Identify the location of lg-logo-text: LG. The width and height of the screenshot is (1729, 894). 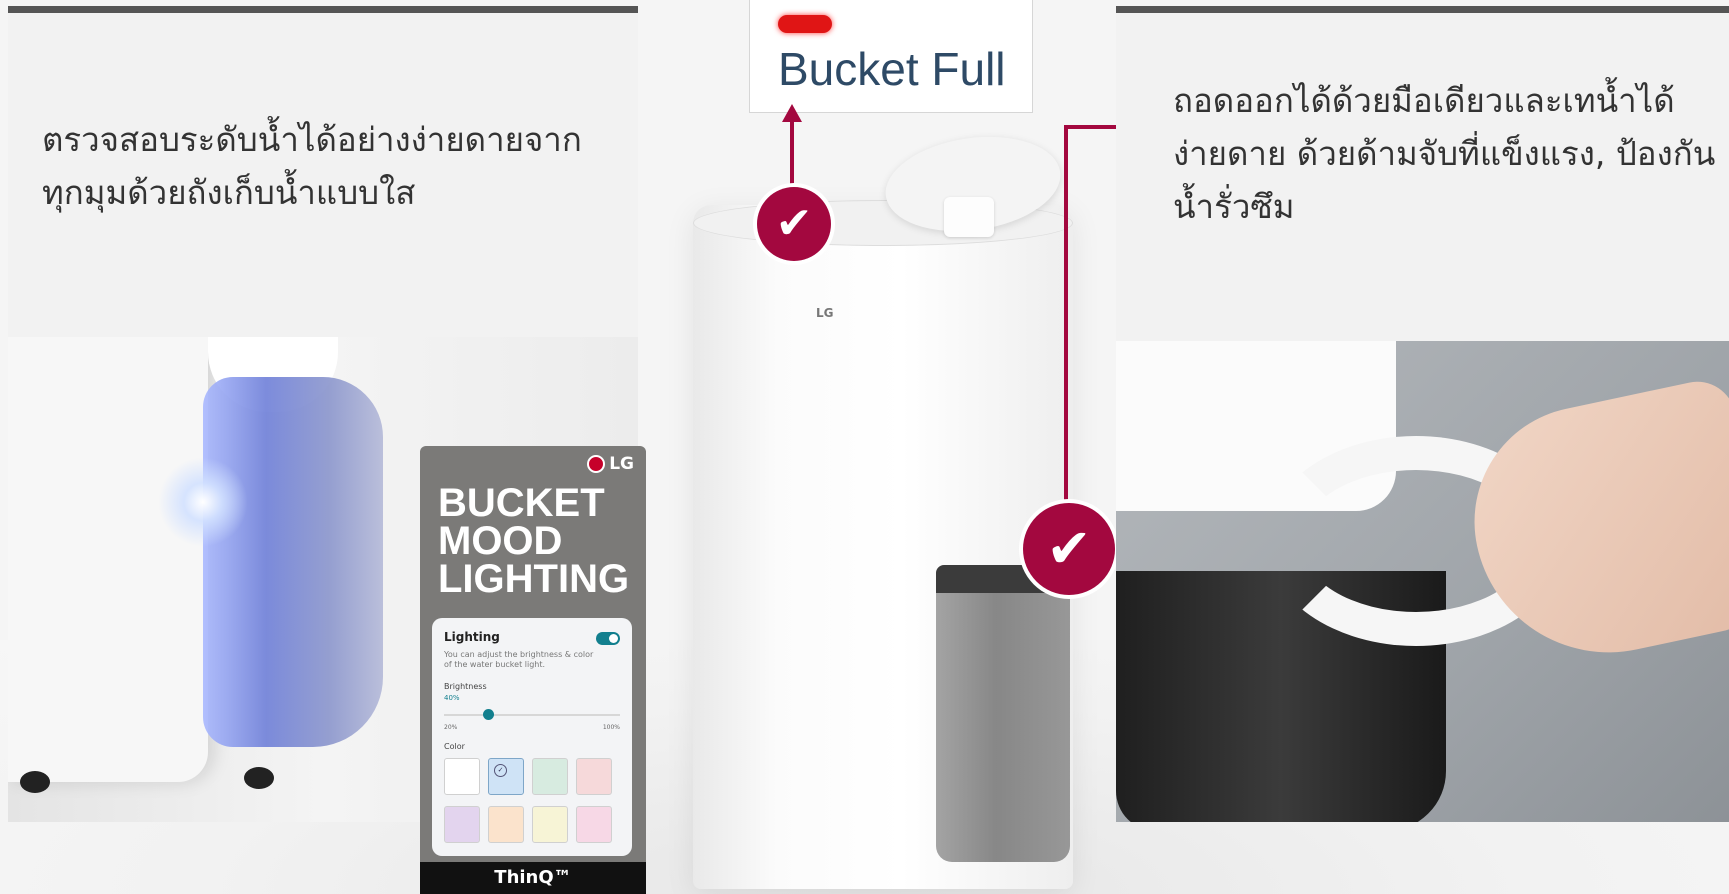
(621, 464).